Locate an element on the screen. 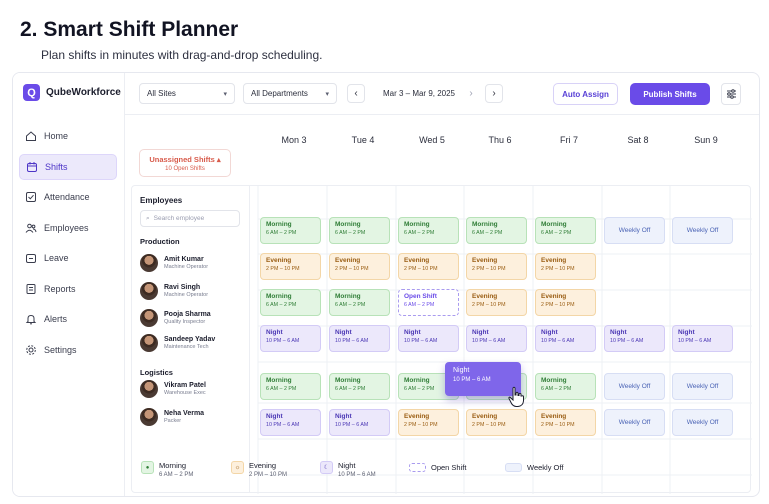 This screenshot has width=769, height=504. filter-settings-button is located at coordinates (731, 94).